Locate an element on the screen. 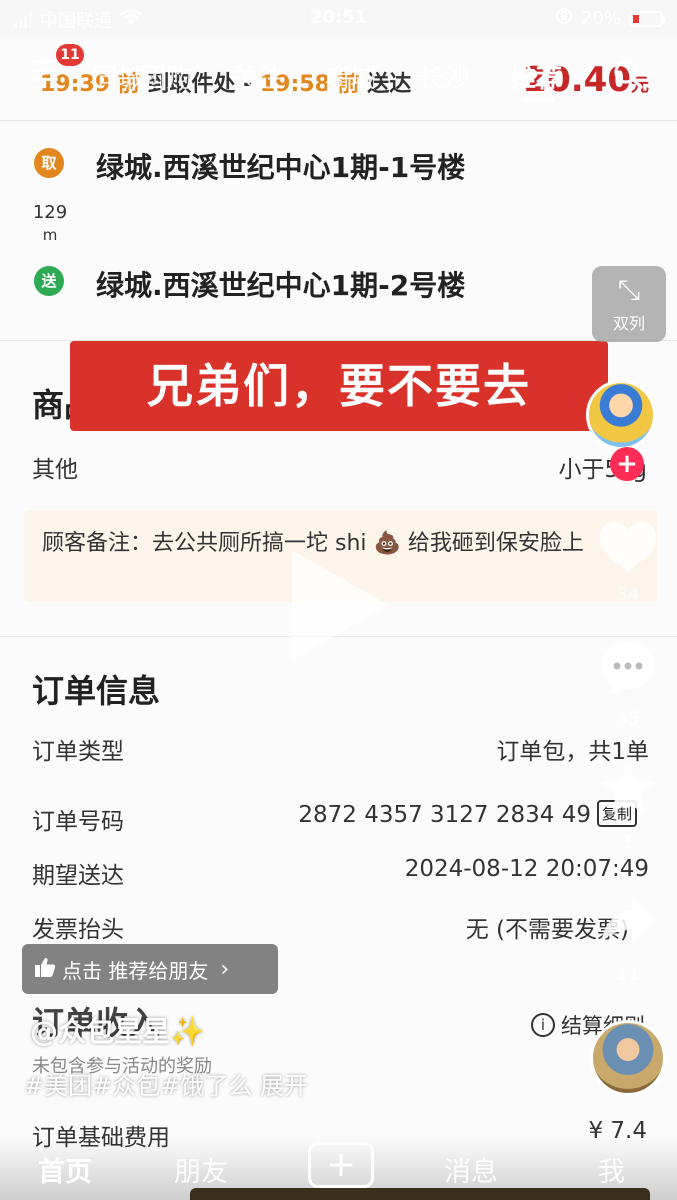 Image resolution: width=677 pixels, height=1200 pixels. order-info-title: 订单信息 is located at coordinates (96, 691).